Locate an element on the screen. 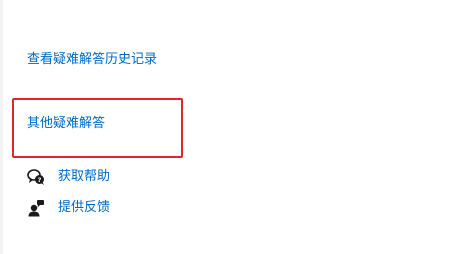 This screenshot has height=254, width=472. view-troubleshoot-history-link: 查看疑难解答历史记录 is located at coordinates (92, 60).